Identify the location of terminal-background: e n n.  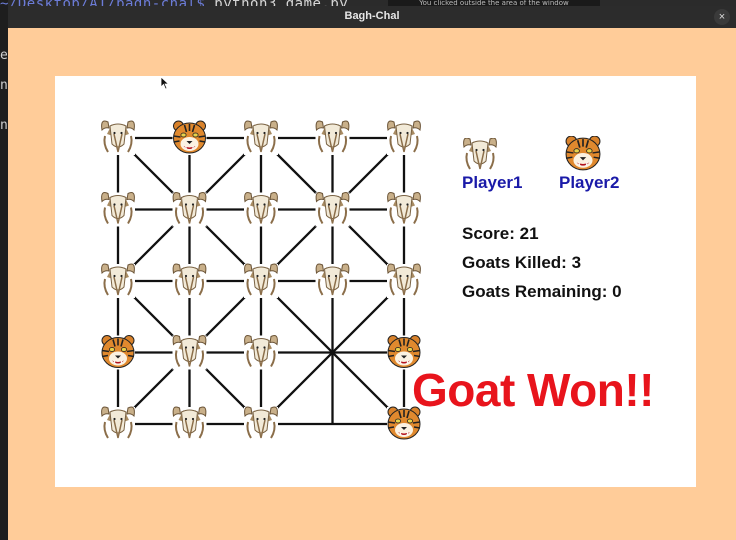
(4, 270).